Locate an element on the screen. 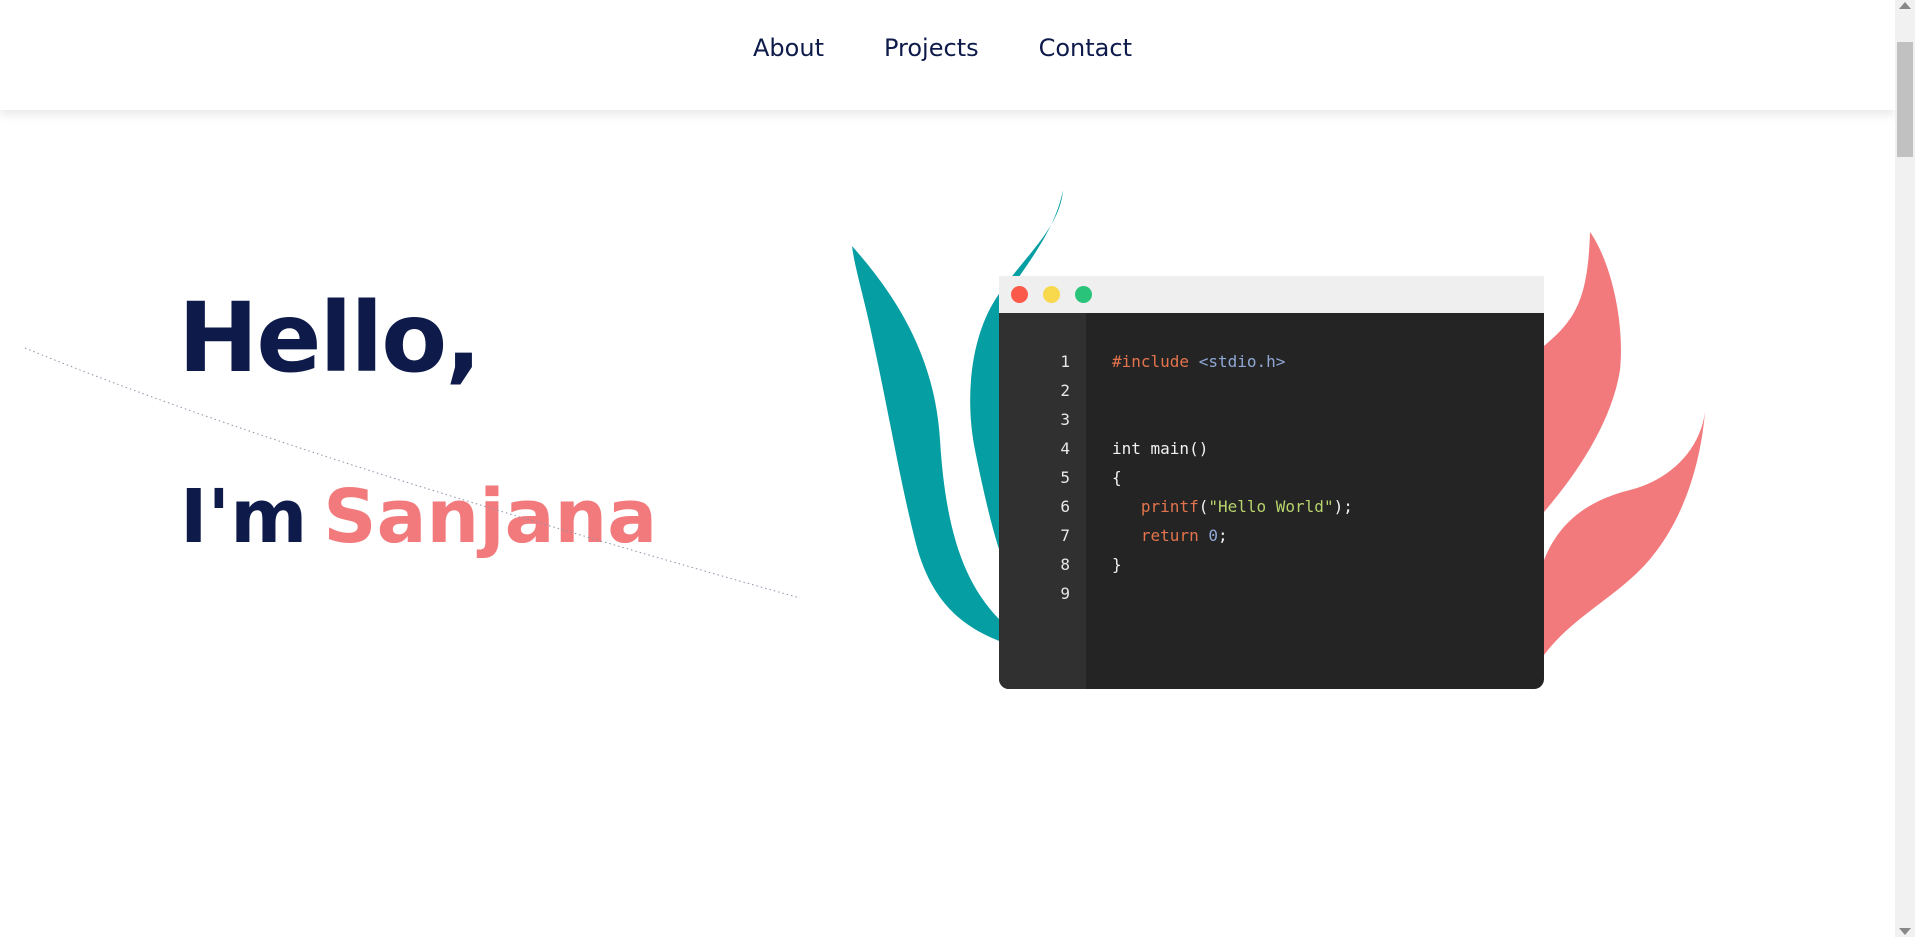 This screenshot has width=1915, height=937. line-number: 2 is located at coordinates (1065, 390).